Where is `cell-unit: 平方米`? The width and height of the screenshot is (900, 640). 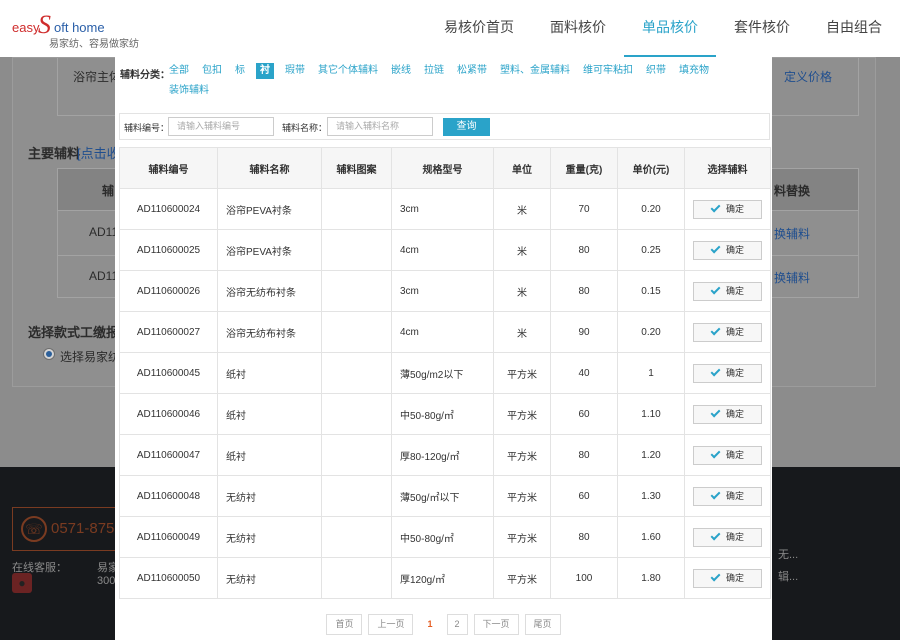 cell-unit: 平方米 is located at coordinates (522, 455).